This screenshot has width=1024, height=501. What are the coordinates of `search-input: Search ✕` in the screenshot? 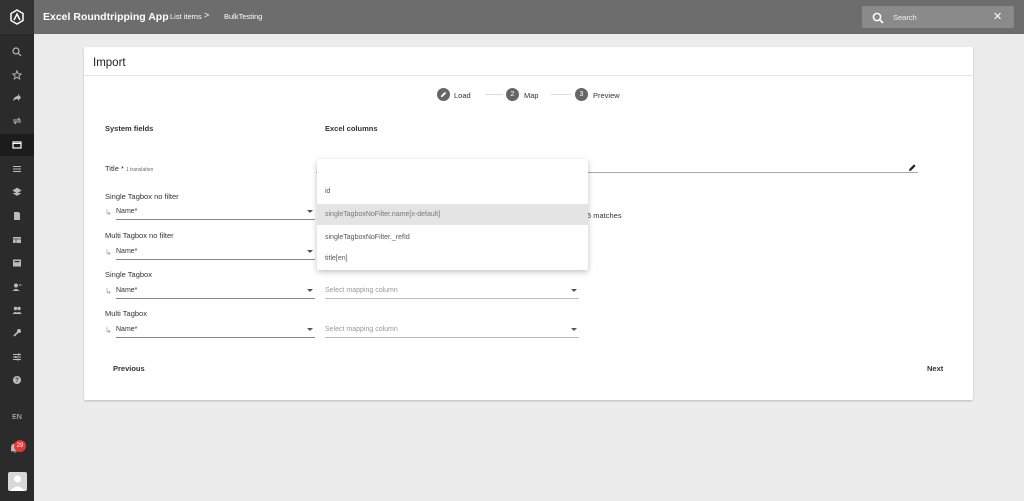 It's located at (938, 17).